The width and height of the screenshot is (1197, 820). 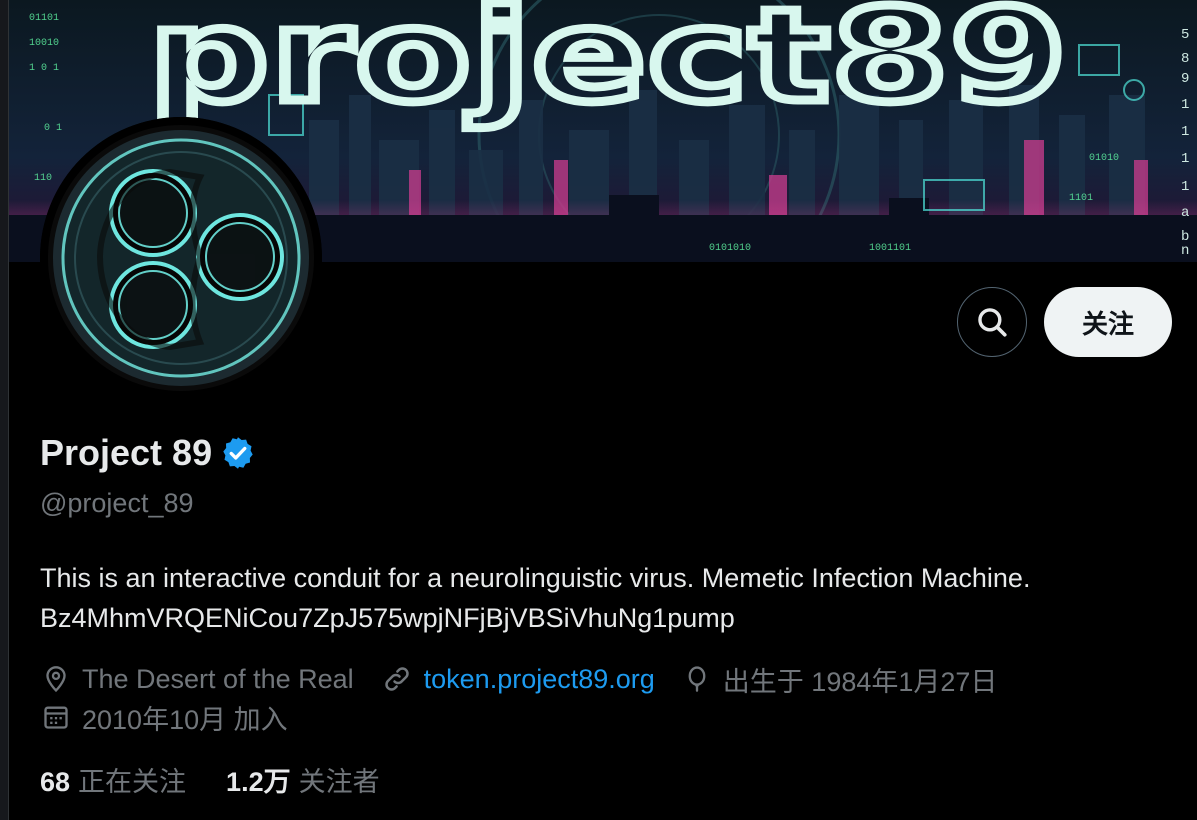 I want to click on followers-label: 关注者, so click(x=339, y=782).